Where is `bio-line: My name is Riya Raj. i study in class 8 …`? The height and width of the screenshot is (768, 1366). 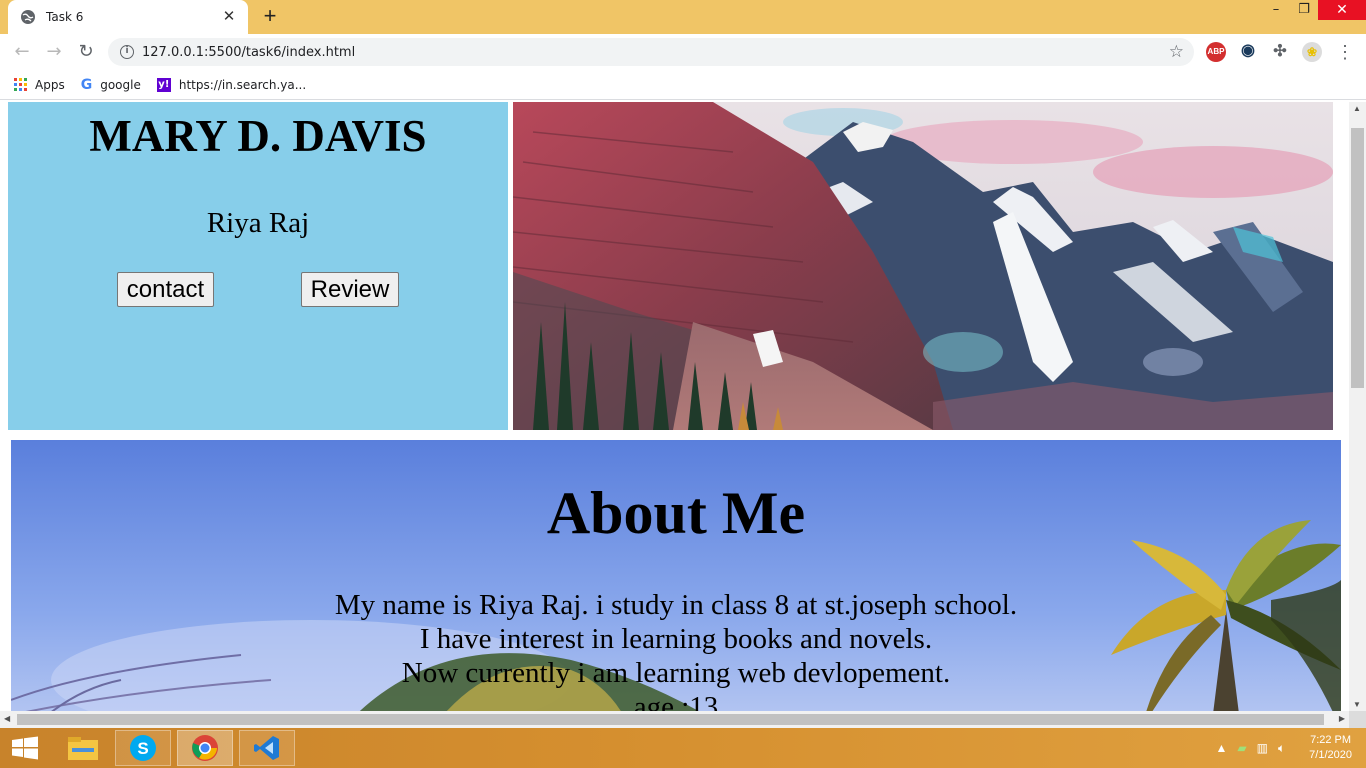 bio-line: My name is Riya Raj. i study in class 8 … is located at coordinates (676, 605).